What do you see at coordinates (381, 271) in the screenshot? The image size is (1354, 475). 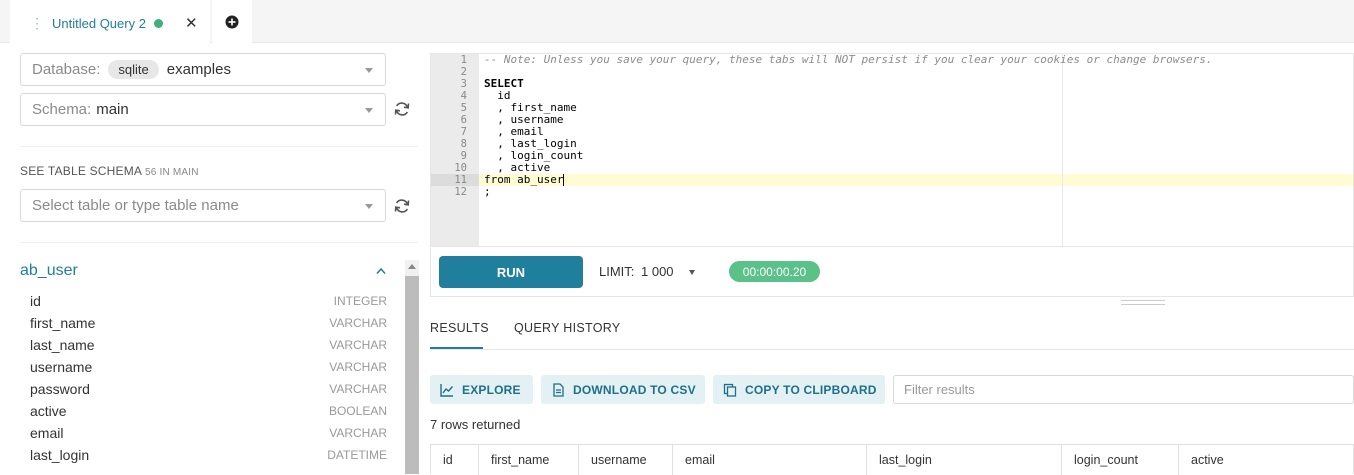 I see `chevron-up-icon` at bounding box center [381, 271].